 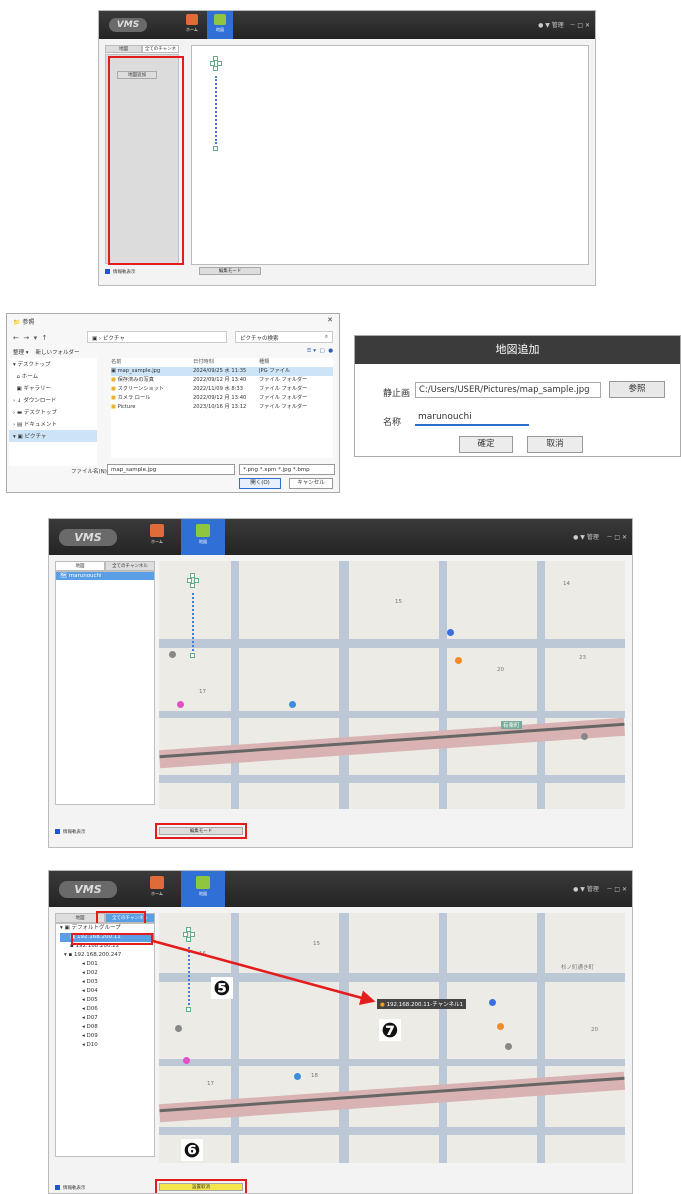 What do you see at coordinates (53, 424) in the screenshot?
I see `sidebar-item: › ▤ ドキュメント` at bounding box center [53, 424].